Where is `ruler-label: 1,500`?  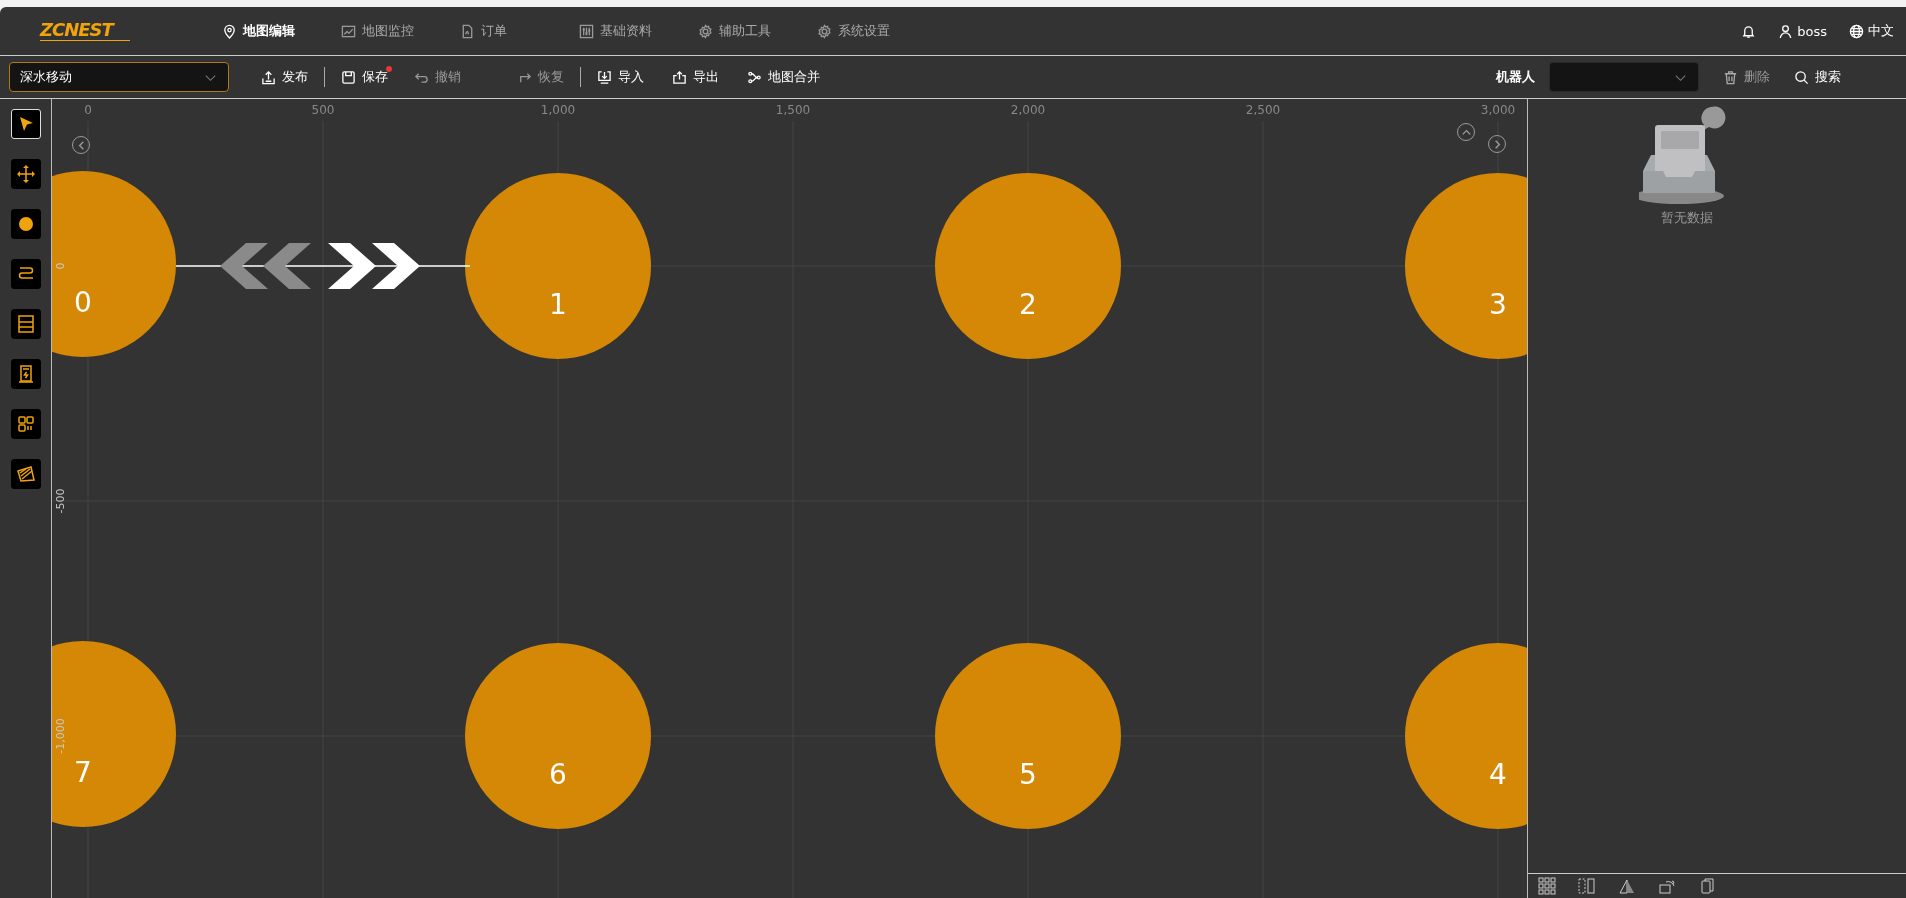 ruler-label: 1,500 is located at coordinates (793, 110).